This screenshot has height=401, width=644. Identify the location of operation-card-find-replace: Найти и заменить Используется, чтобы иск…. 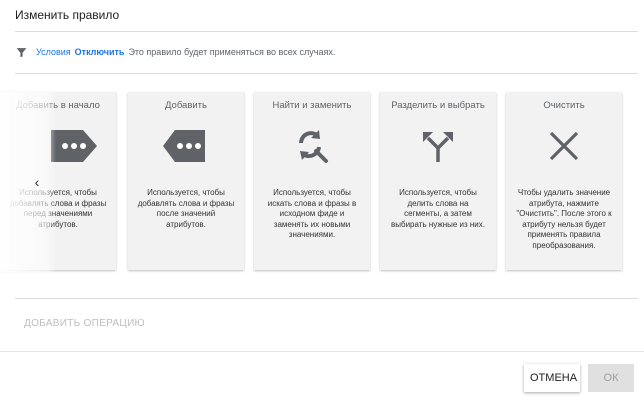
(312, 181).